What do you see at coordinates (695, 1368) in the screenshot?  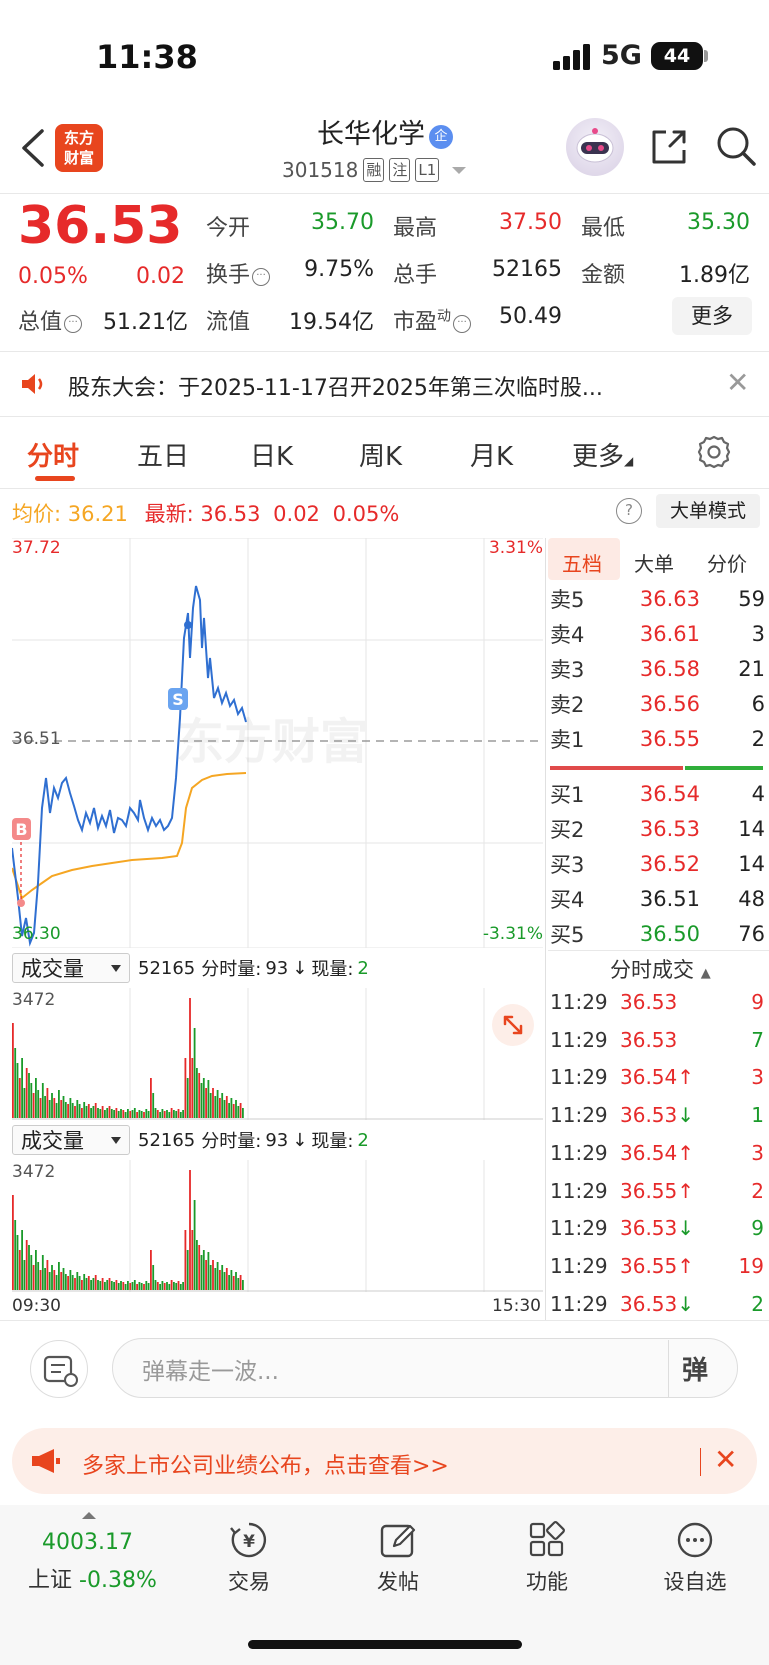 I see `danmu-toggle-button: 弹` at bounding box center [695, 1368].